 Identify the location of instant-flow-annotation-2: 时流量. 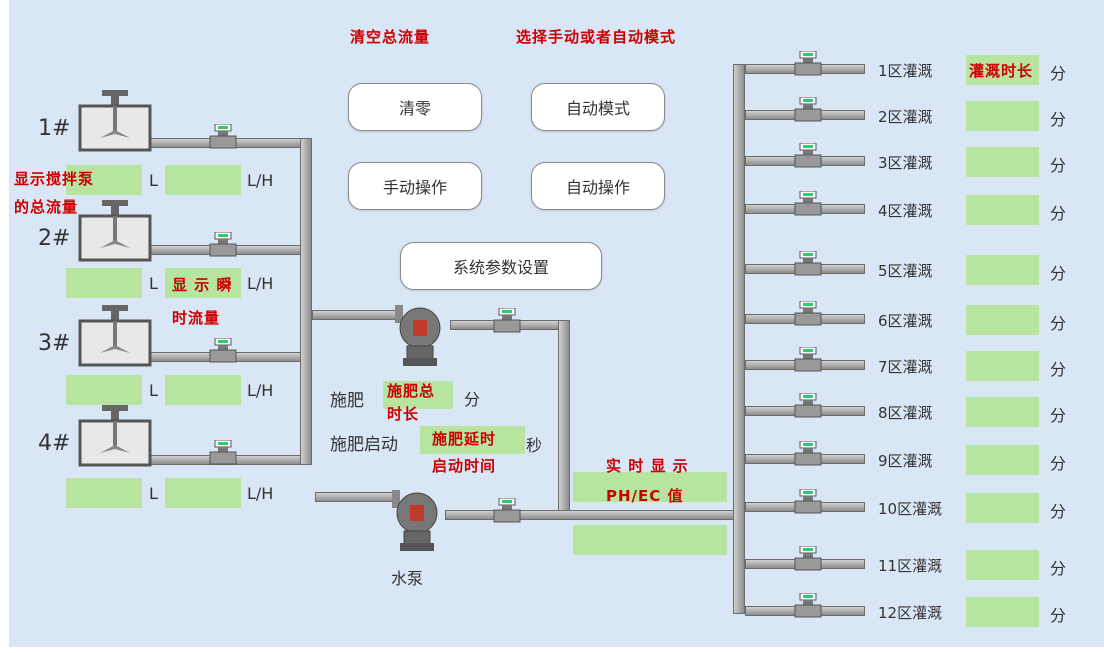
(196, 318).